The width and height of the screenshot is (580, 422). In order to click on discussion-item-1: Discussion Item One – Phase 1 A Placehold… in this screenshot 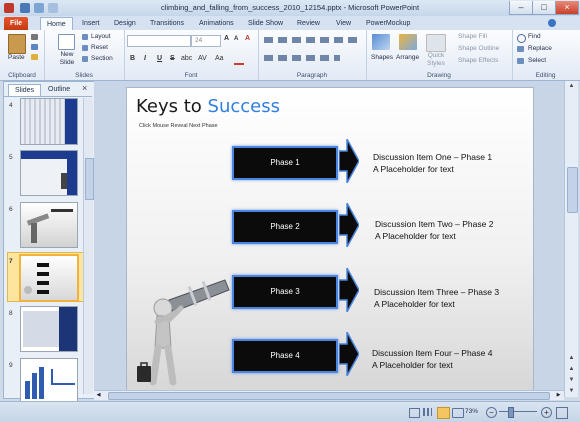, I will do `click(432, 163)`.